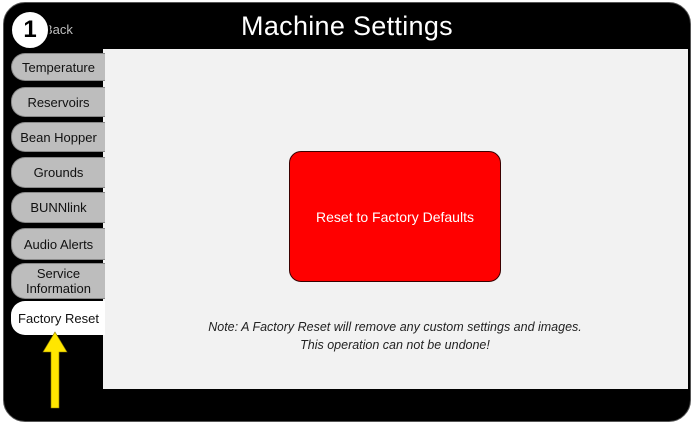 The width and height of the screenshot is (696, 427). I want to click on note-line-2: This operation can not be undone!, so click(395, 345).